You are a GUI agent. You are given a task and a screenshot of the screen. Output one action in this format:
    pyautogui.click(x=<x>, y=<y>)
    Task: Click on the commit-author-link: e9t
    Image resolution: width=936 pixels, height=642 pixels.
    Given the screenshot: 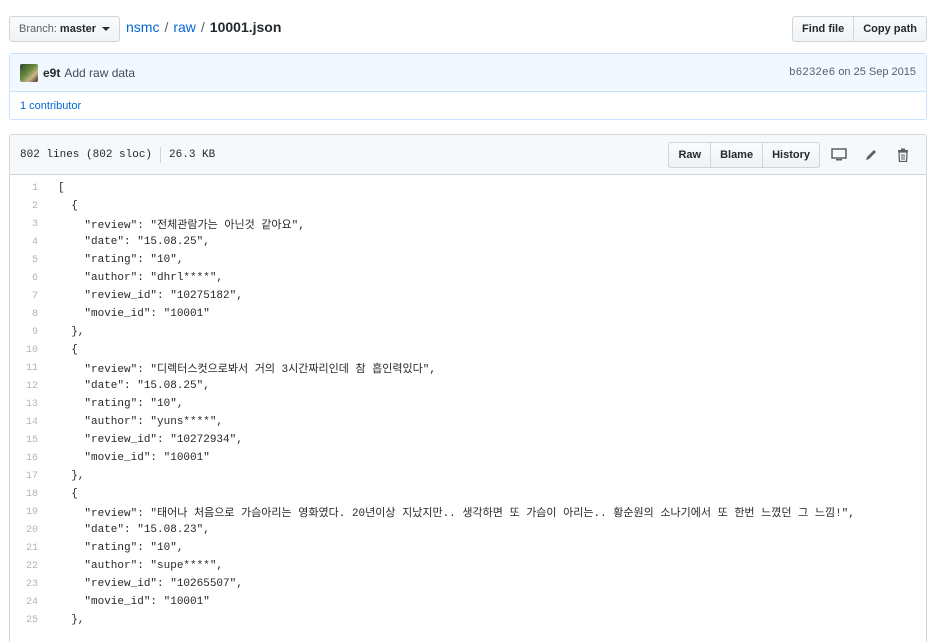 What is the action you would take?
    pyautogui.click(x=51, y=73)
    